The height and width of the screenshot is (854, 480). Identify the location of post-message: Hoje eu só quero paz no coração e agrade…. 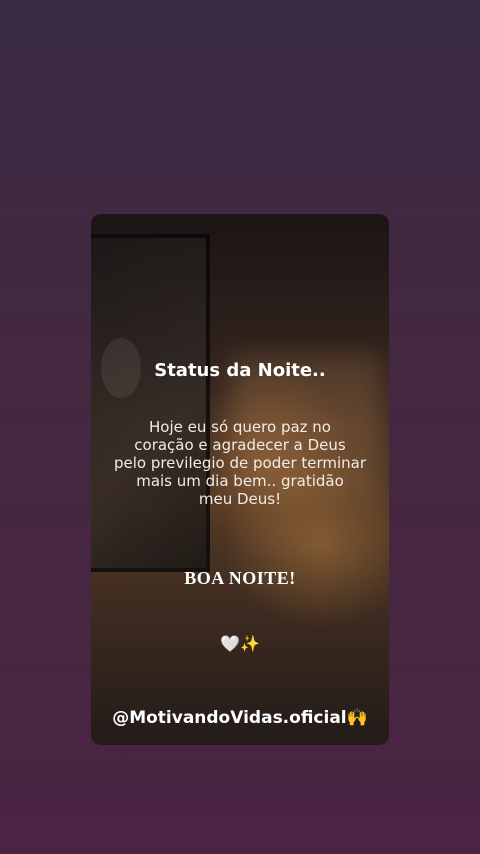
(240, 463).